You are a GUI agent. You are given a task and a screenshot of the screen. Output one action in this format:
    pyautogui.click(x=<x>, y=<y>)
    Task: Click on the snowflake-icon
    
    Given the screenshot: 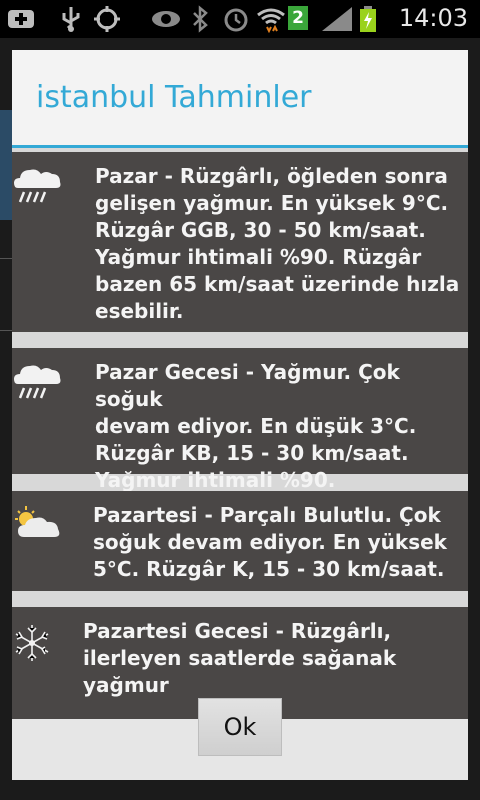 What is the action you would take?
    pyautogui.click(x=32, y=643)
    